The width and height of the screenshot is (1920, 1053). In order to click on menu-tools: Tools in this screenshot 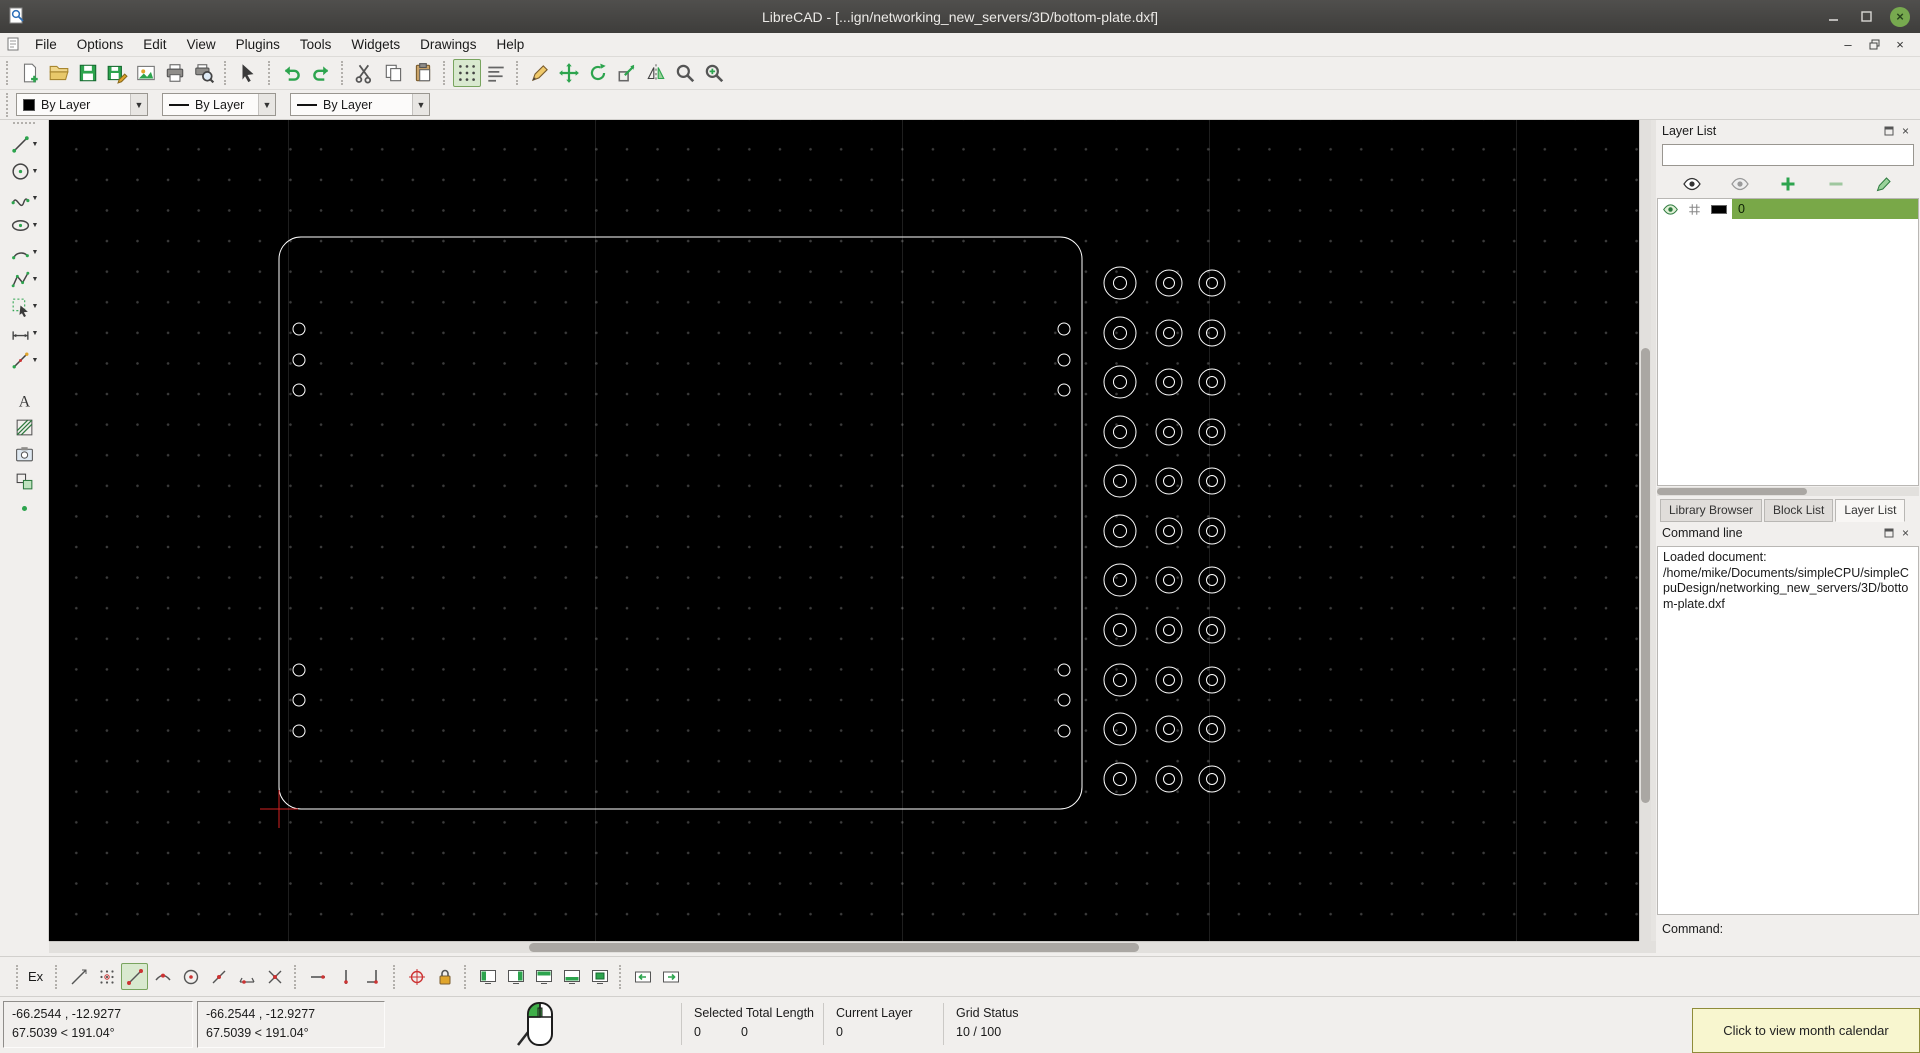, I will do `click(316, 44)`.